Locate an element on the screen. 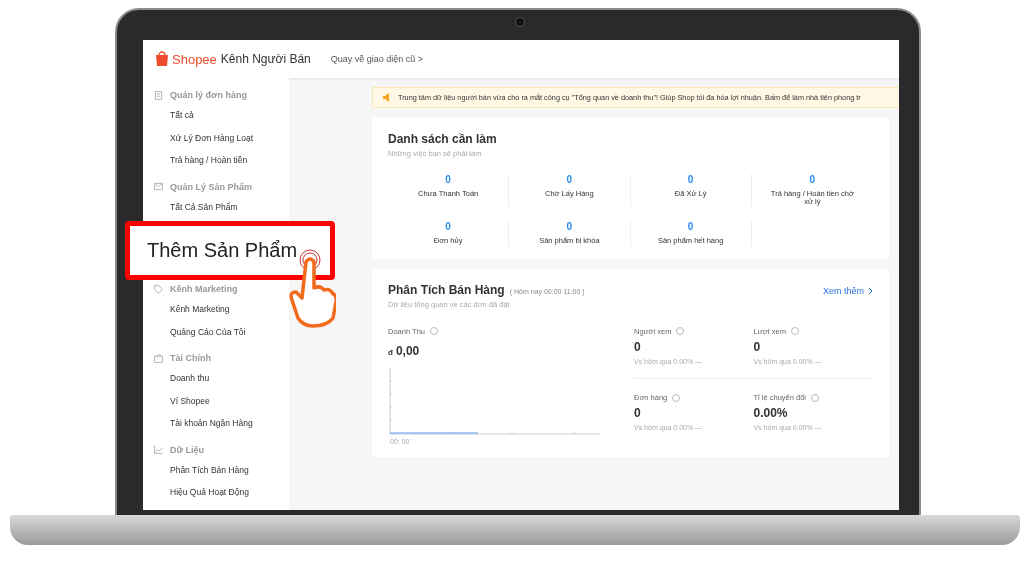 This screenshot has height=561, width=1025. highlight-callout: Thêm Sản Phẩm is located at coordinates (230, 250).